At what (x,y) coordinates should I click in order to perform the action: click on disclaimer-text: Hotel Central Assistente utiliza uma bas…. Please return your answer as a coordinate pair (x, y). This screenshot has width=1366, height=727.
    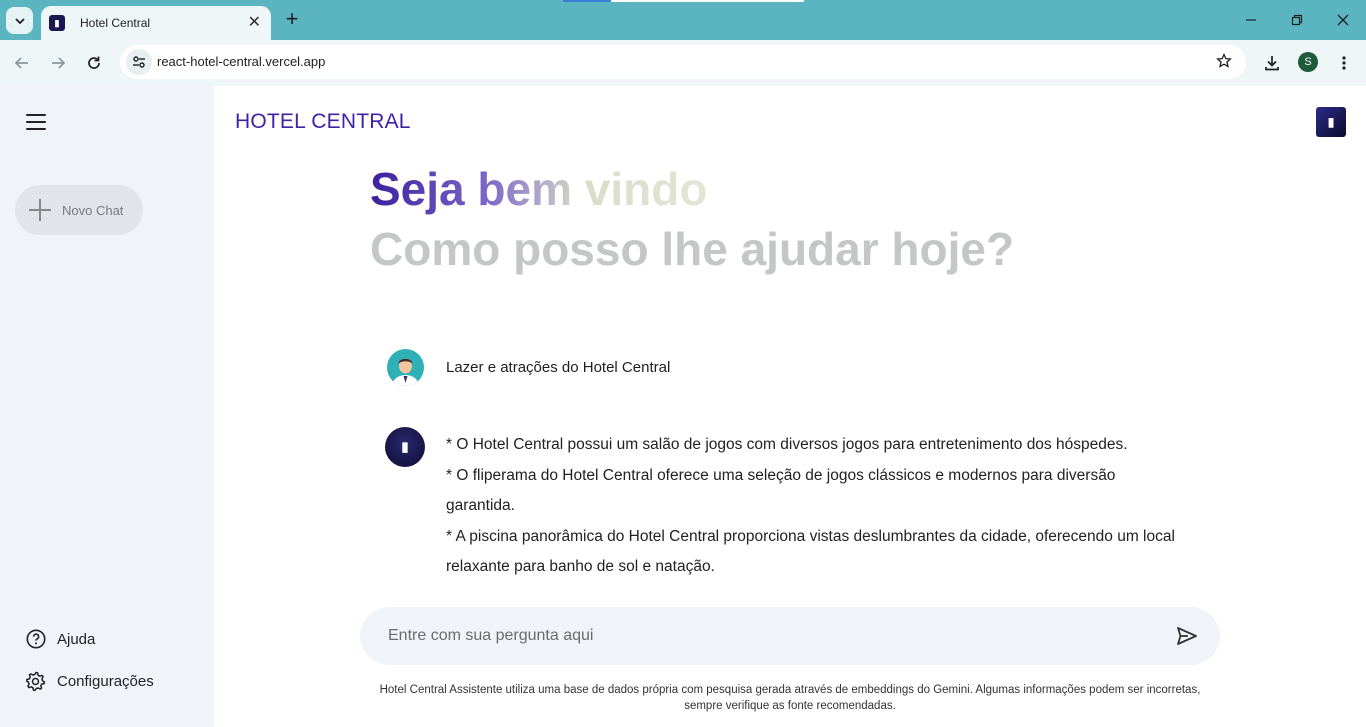
    Looking at the image, I should click on (790, 698).